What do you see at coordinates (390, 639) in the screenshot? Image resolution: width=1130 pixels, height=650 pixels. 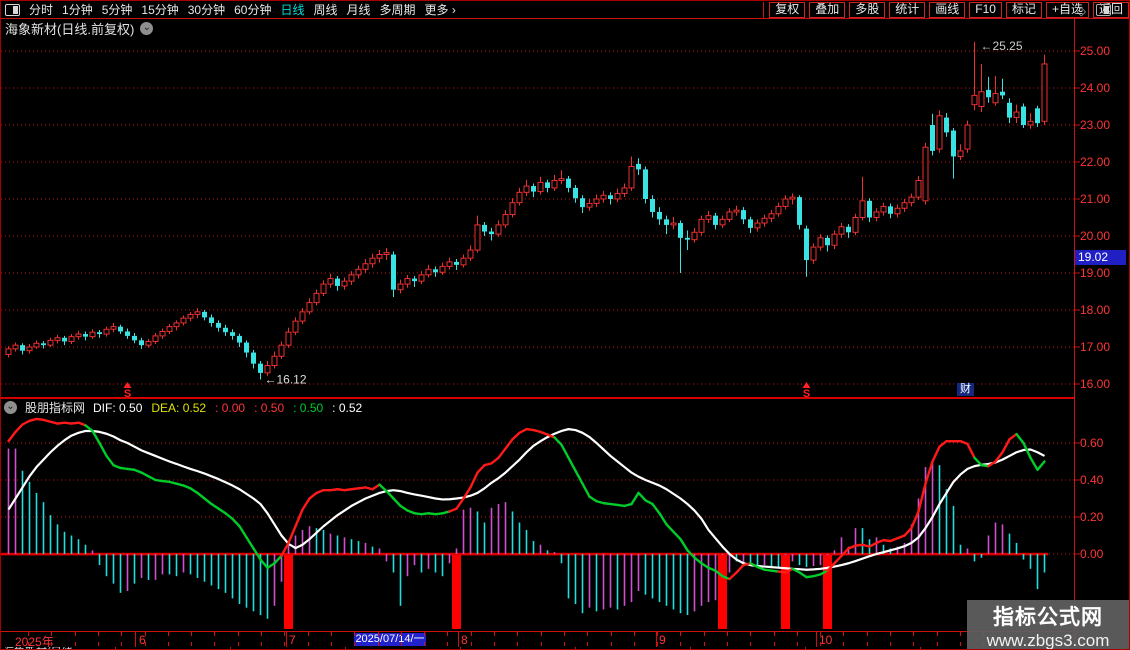 I see `date-badge: 2025/07/14/一` at bounding box center [390, 639].